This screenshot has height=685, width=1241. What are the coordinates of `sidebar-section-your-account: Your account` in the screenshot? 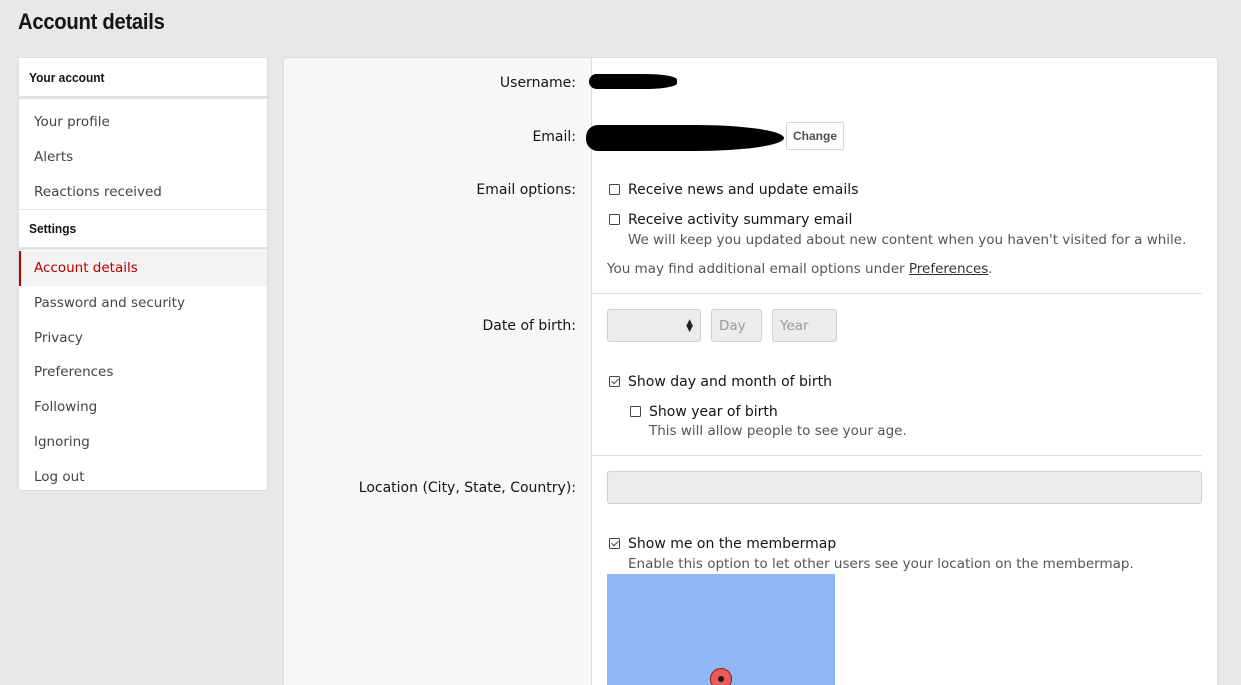 It's located at (143, 78).